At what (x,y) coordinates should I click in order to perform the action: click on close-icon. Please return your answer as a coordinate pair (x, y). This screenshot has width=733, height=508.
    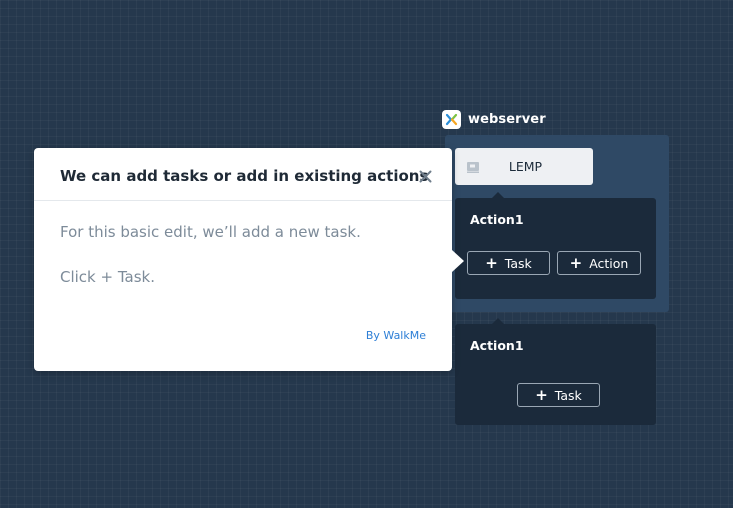
    Looking at the image, I should click on (425, 176).